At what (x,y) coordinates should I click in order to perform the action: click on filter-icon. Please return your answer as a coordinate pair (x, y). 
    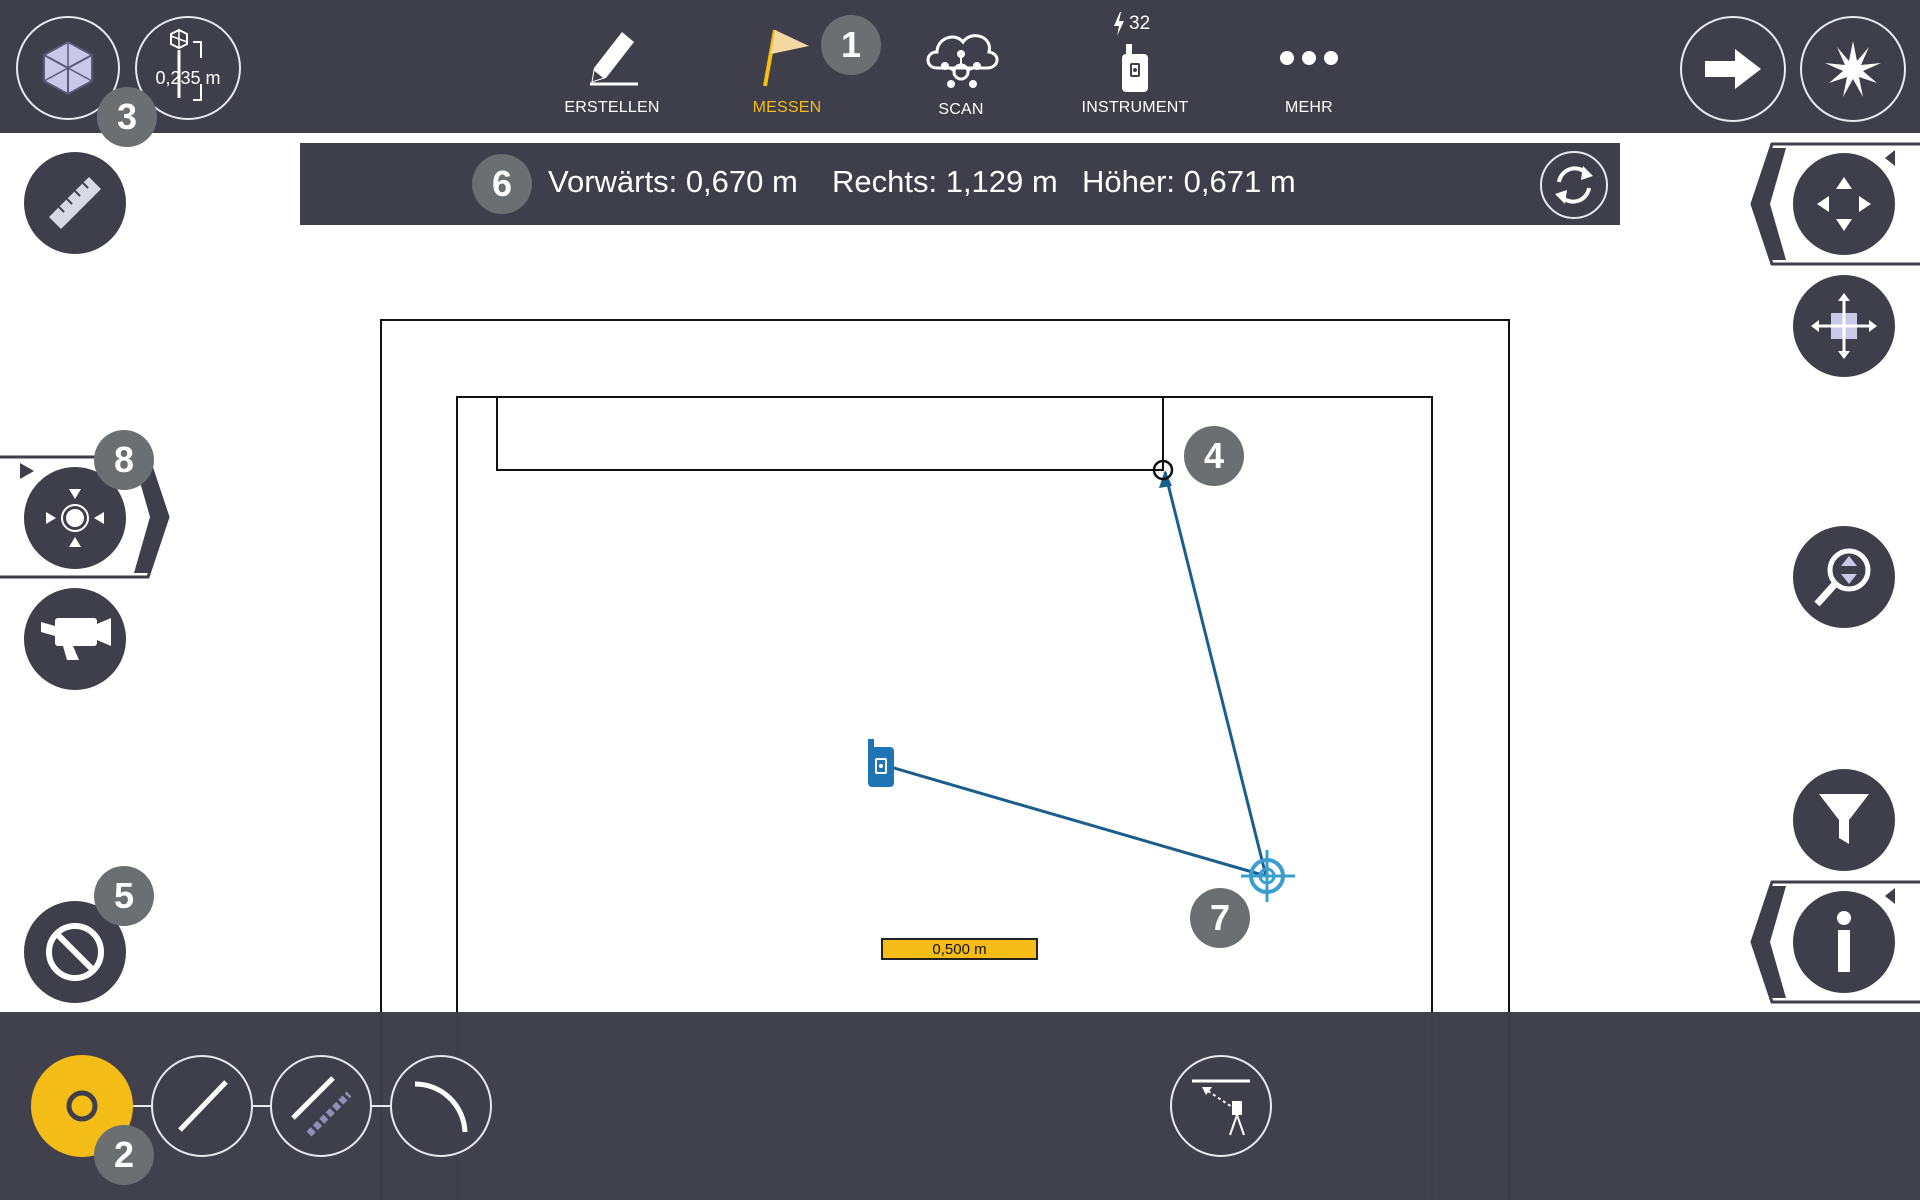
    Looking at the image, I should click on (1844, 819).